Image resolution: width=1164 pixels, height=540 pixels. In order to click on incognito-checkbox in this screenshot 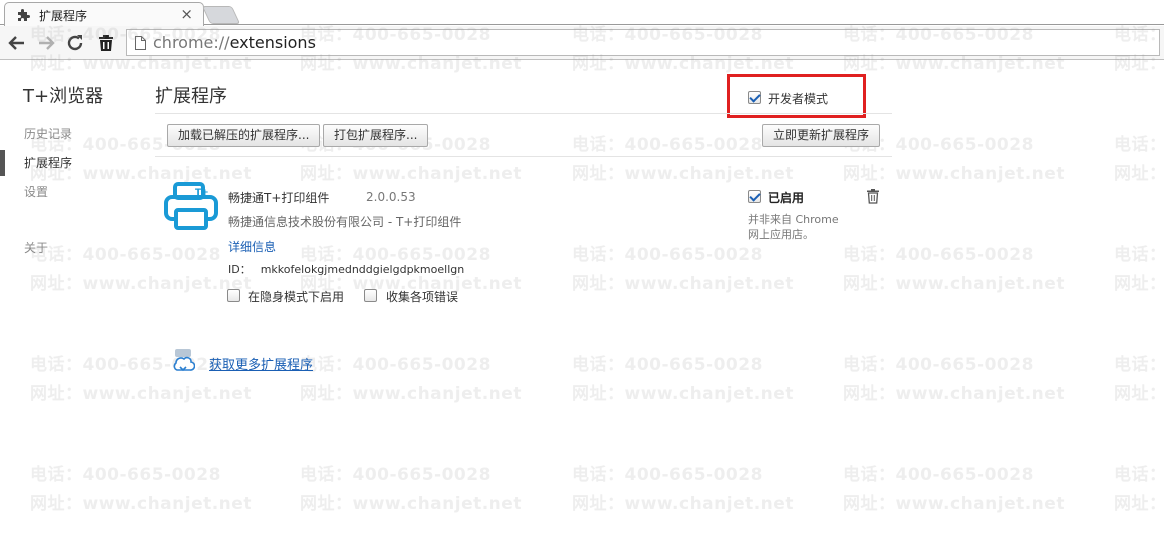, I will do `click(233, 295)`.